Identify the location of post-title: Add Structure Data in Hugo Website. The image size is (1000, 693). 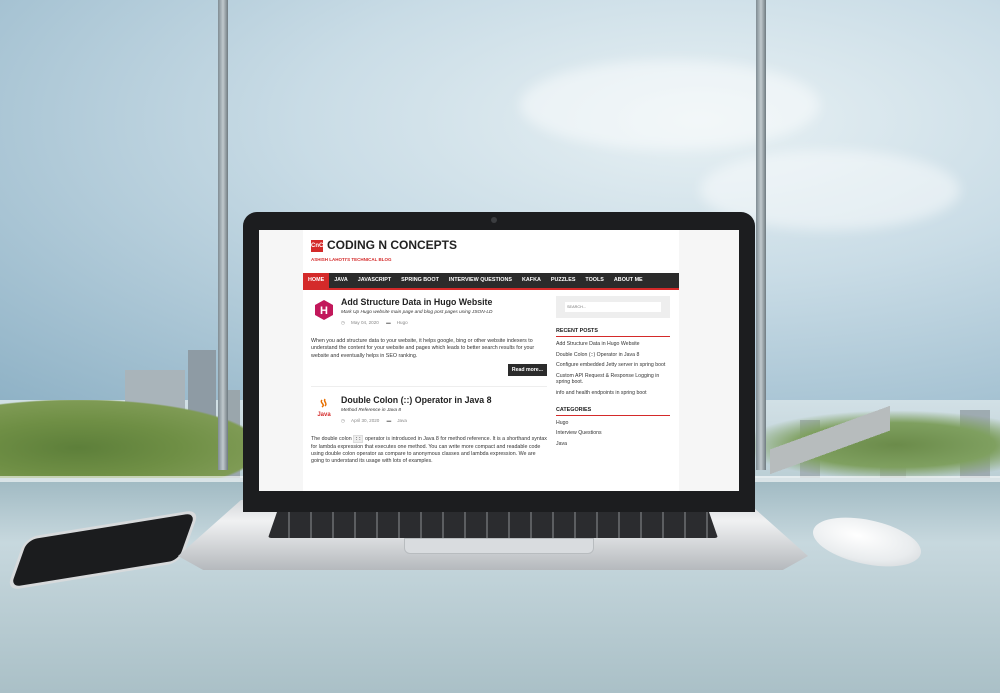
(444, 302).